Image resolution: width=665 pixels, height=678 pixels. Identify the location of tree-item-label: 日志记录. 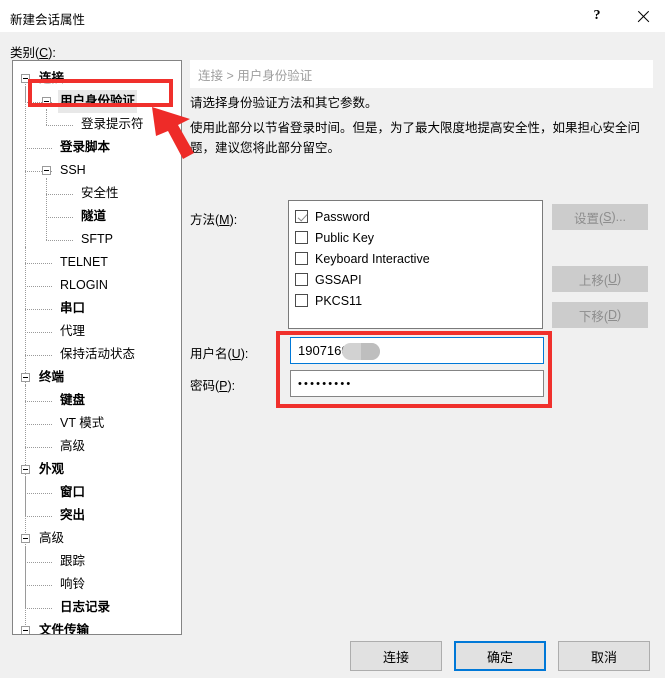
(85, 607).